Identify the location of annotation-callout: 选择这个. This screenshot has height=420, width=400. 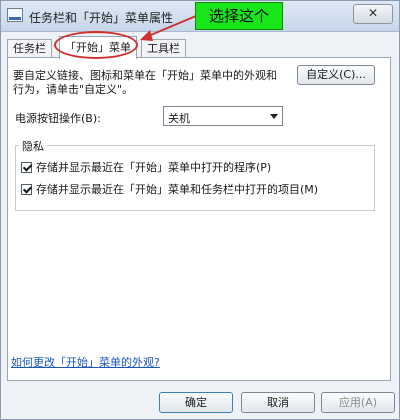
(239, 16).